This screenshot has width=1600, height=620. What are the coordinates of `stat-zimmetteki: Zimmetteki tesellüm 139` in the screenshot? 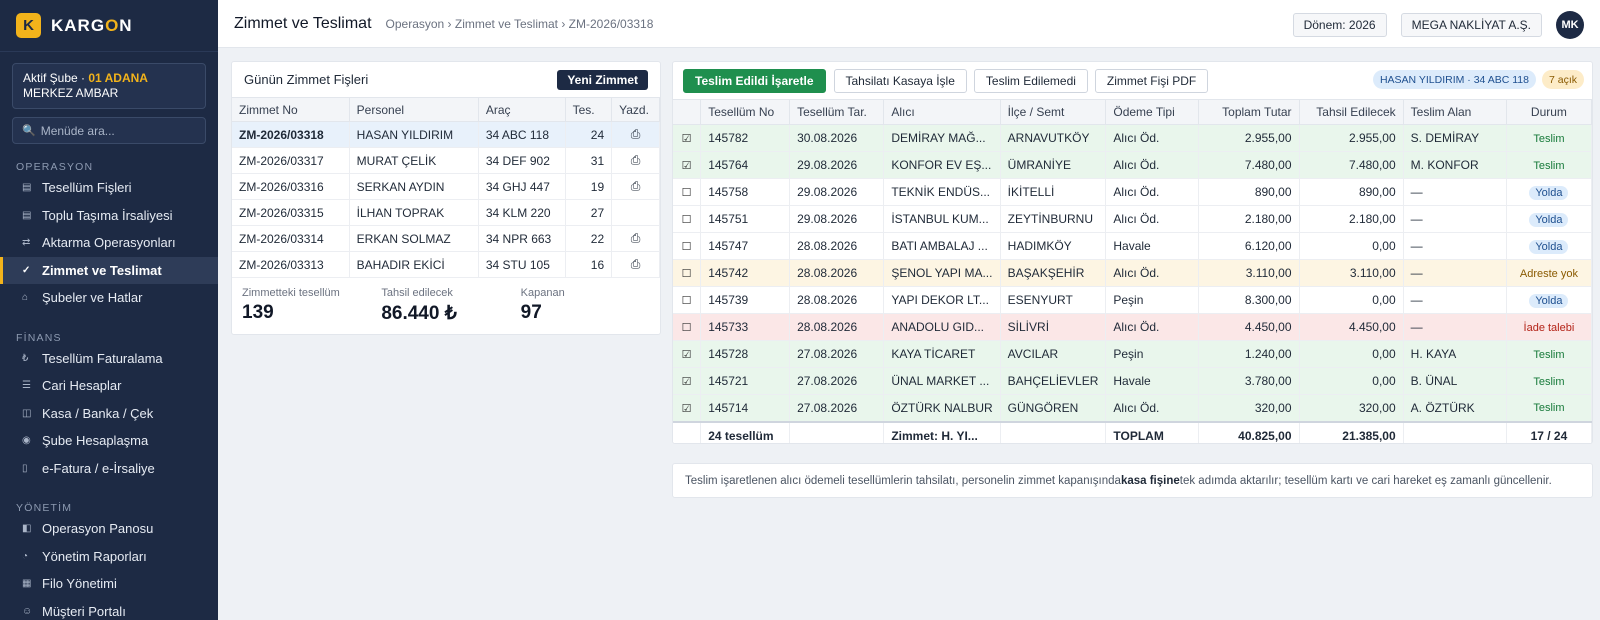 It's located at (291, 305).